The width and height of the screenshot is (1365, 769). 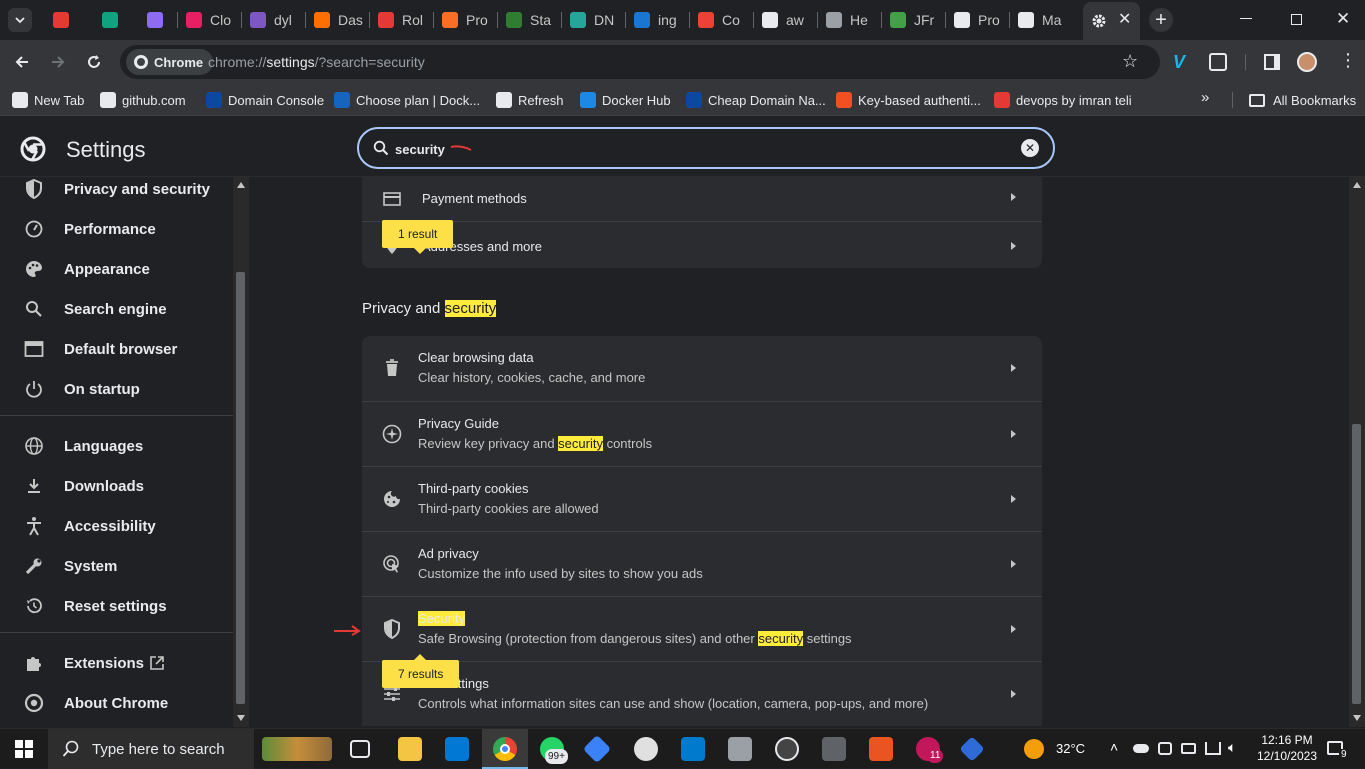 What do you see at coordinates (20, 20) in the screenshot?
I see `tab-search-button` at bounding box center [20, 20].